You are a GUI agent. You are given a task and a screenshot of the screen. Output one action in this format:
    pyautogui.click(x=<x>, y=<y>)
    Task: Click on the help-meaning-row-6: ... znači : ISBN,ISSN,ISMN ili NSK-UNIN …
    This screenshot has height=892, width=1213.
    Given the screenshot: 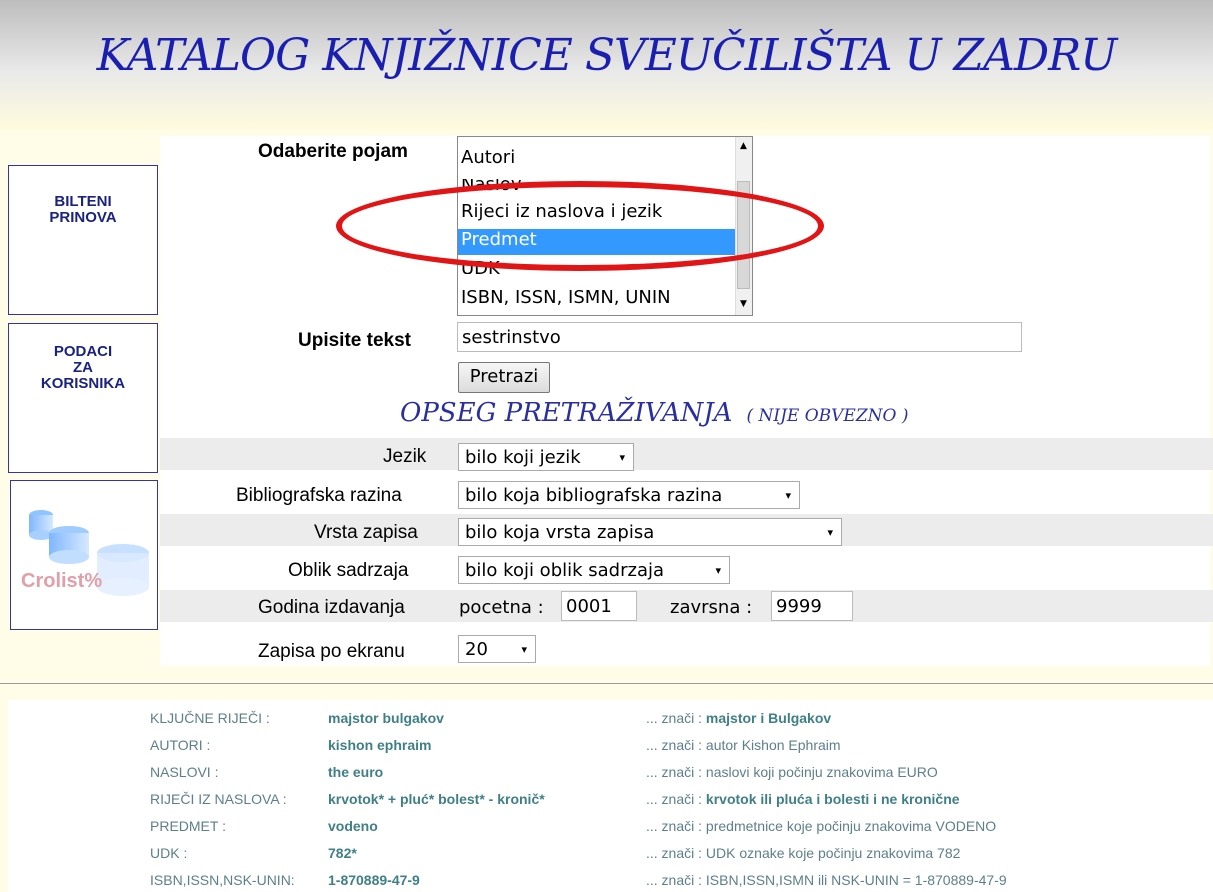 What is the action you would take?
    pyautogui.click(x=826, y=880)
    